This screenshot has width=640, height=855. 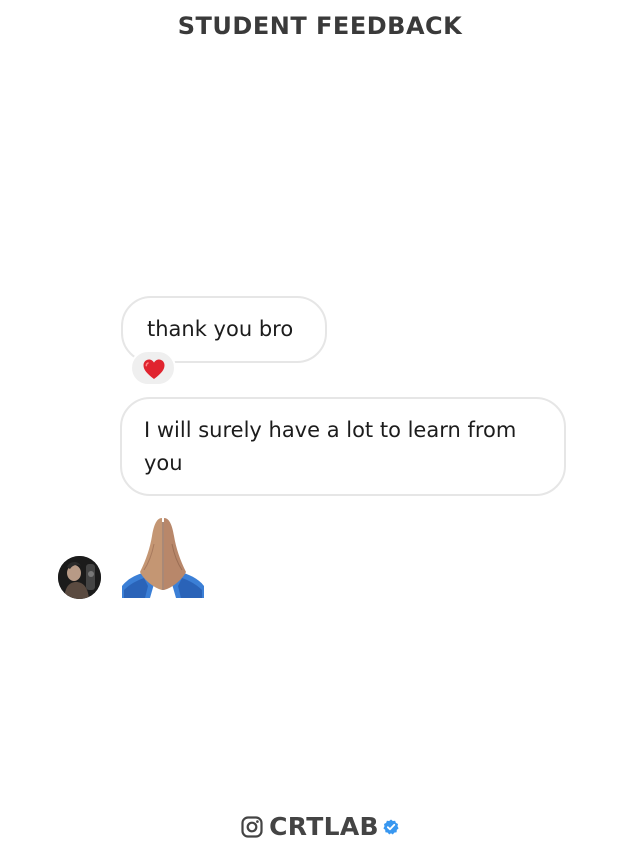 I want to click on reaction-pill, so click(x=153, y=368).